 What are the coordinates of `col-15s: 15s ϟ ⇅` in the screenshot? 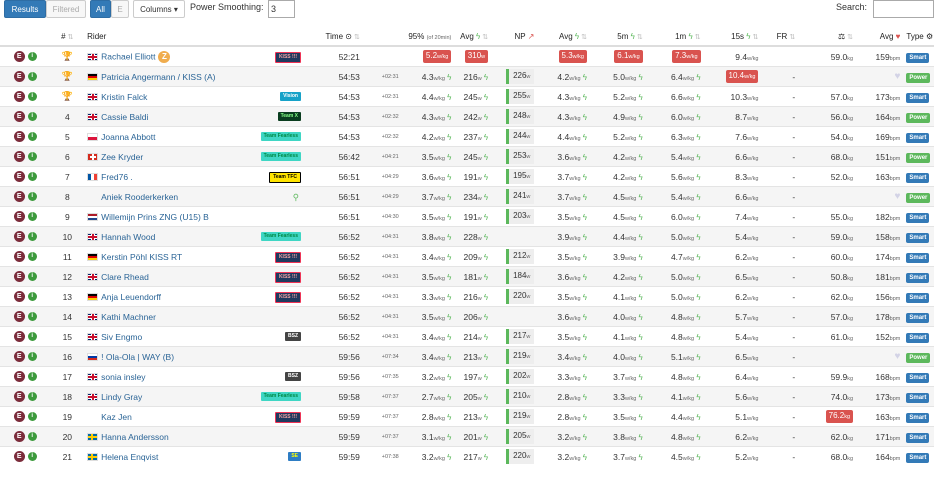 It's located at (732, 37).